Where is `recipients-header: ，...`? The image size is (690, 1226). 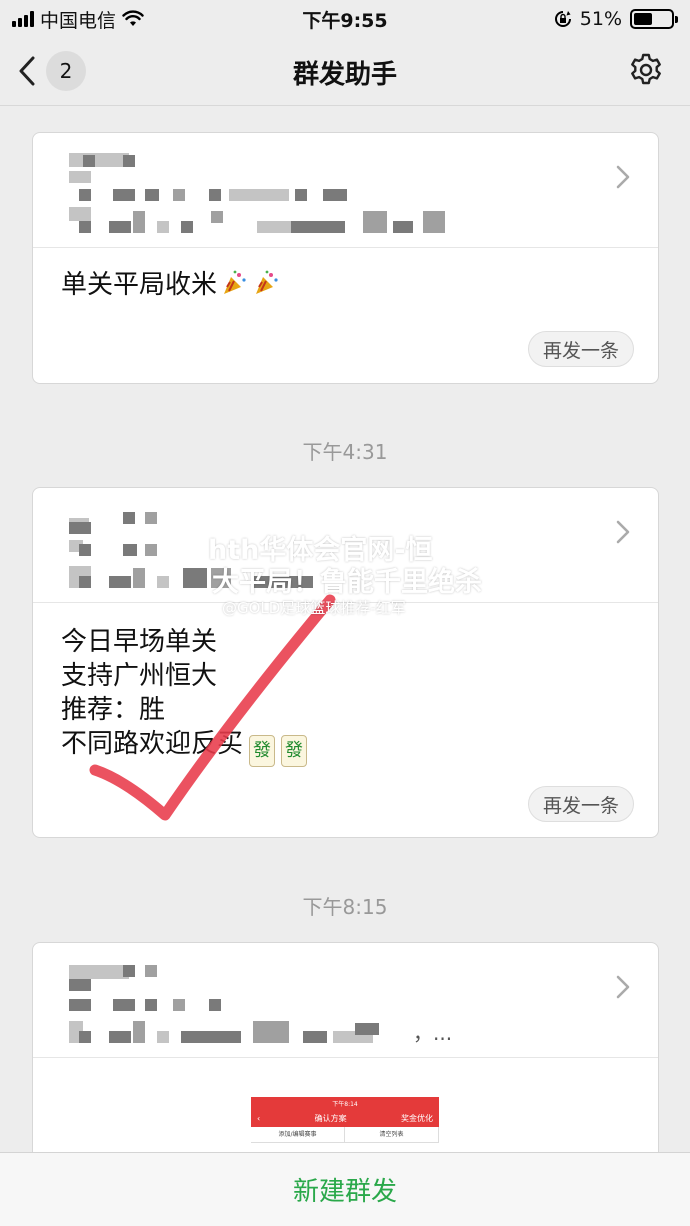
recipients-header: ，... is located at coordinates (345, 1000).